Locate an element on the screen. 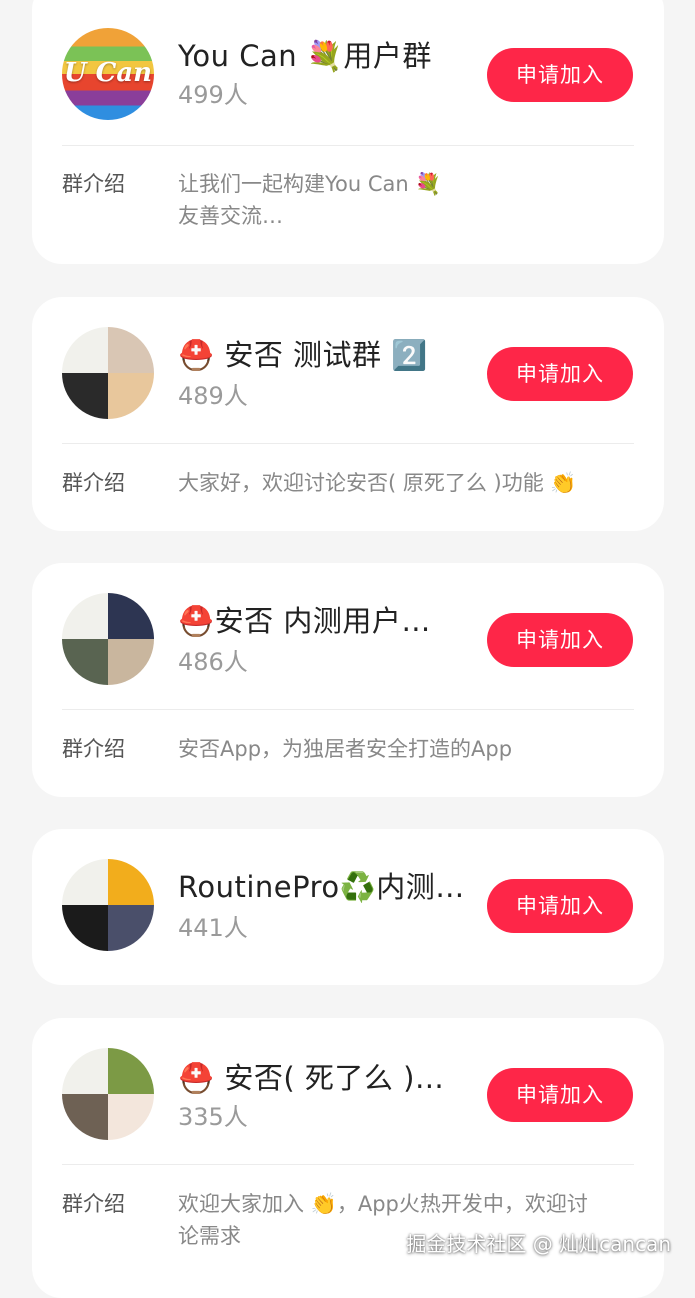  group-card: RoutinePro♻️内测… 441人 申请加入 is located at coordinates (348, 907).